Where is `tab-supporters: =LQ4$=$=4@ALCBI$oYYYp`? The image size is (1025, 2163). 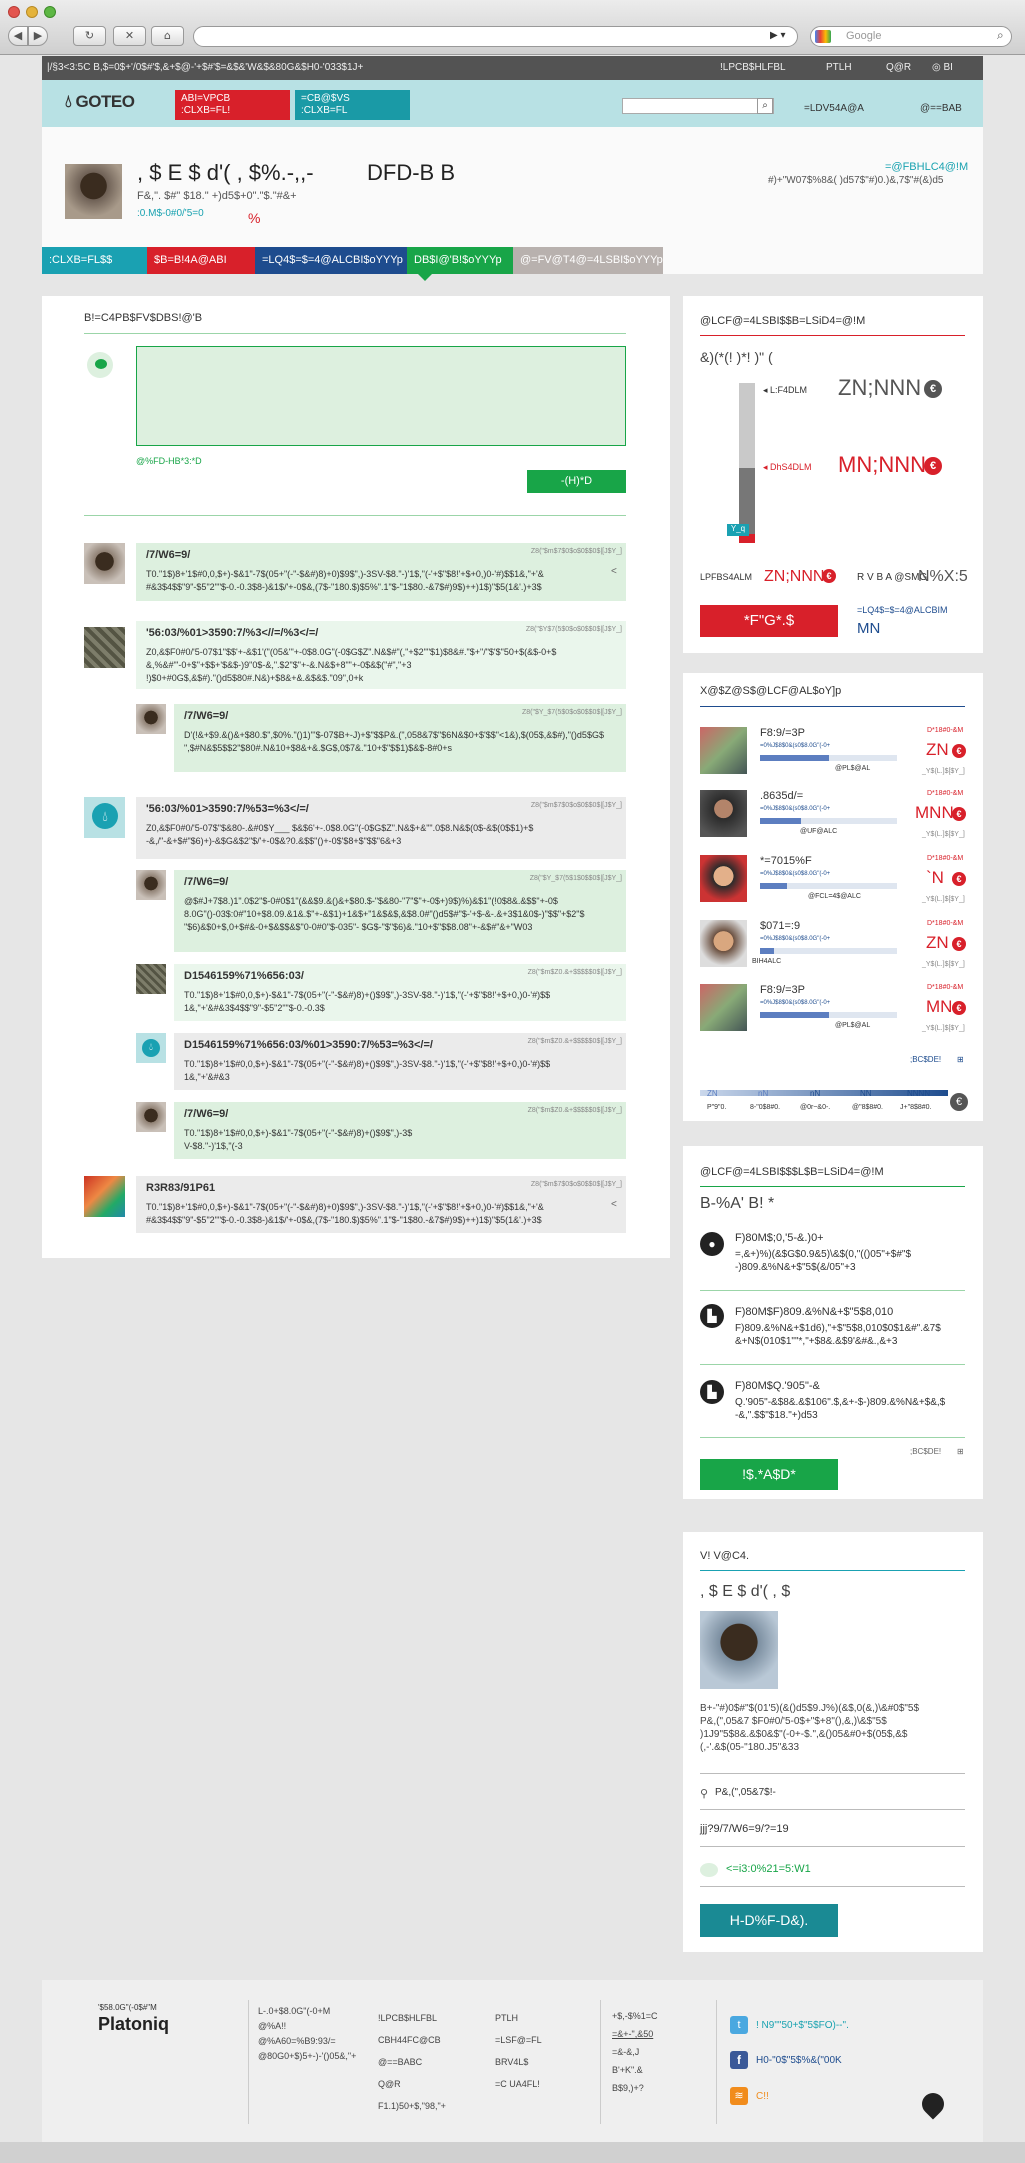 tab-supporters: =LQ4$=$=4@ALCBI$oYYYp is located at coordinates (331, 260).